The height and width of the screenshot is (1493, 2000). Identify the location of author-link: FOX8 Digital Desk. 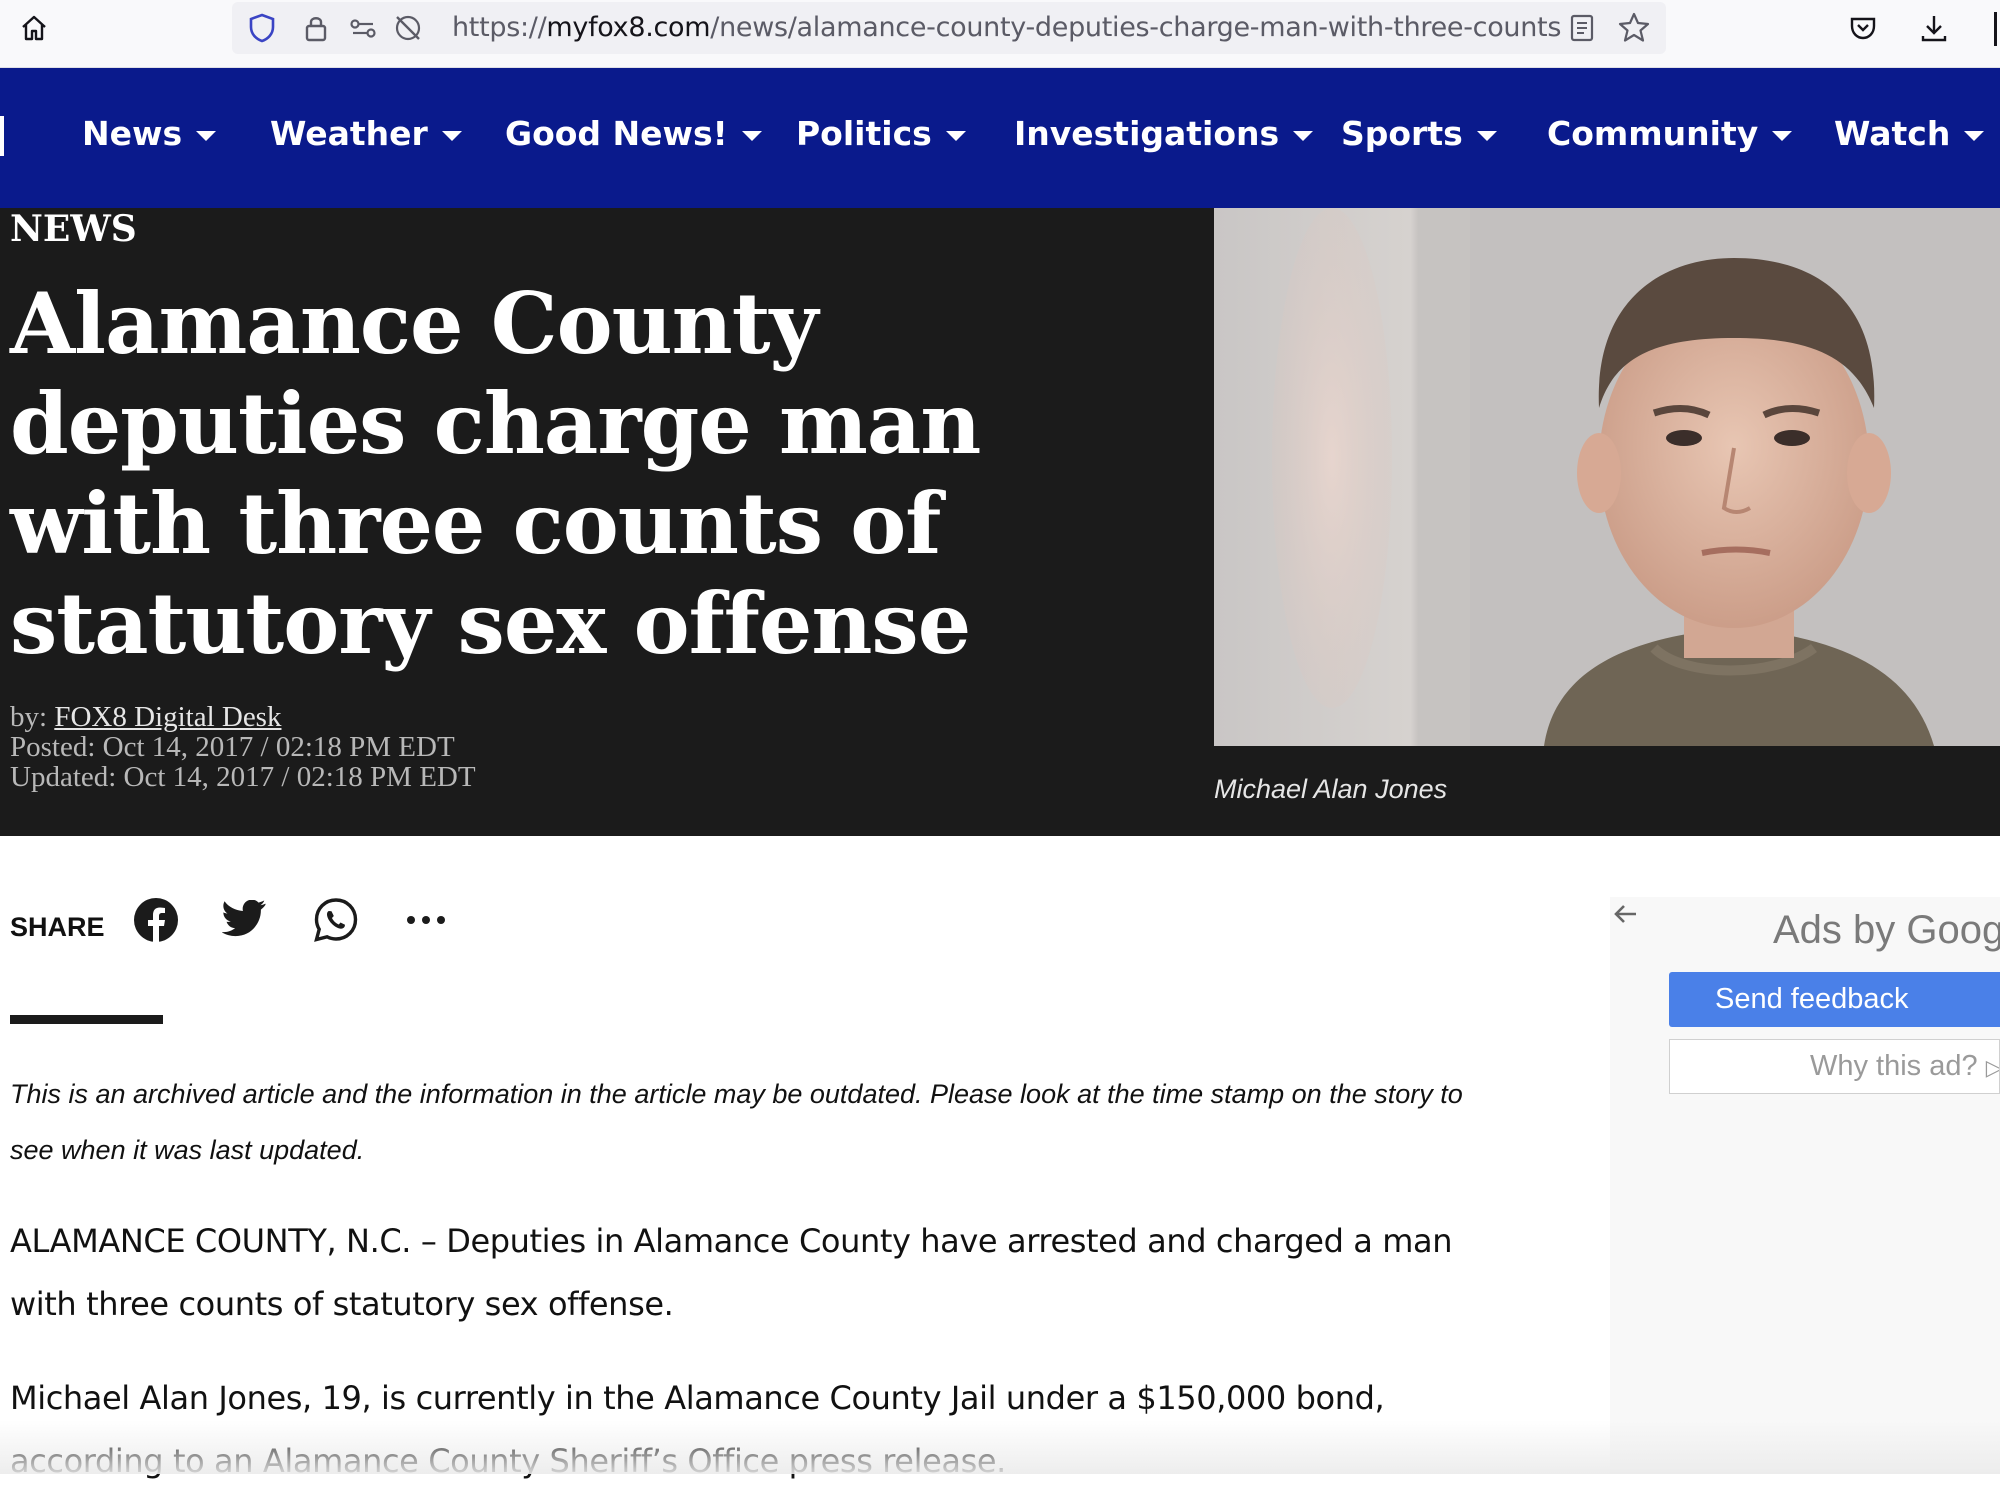
(167, 717).